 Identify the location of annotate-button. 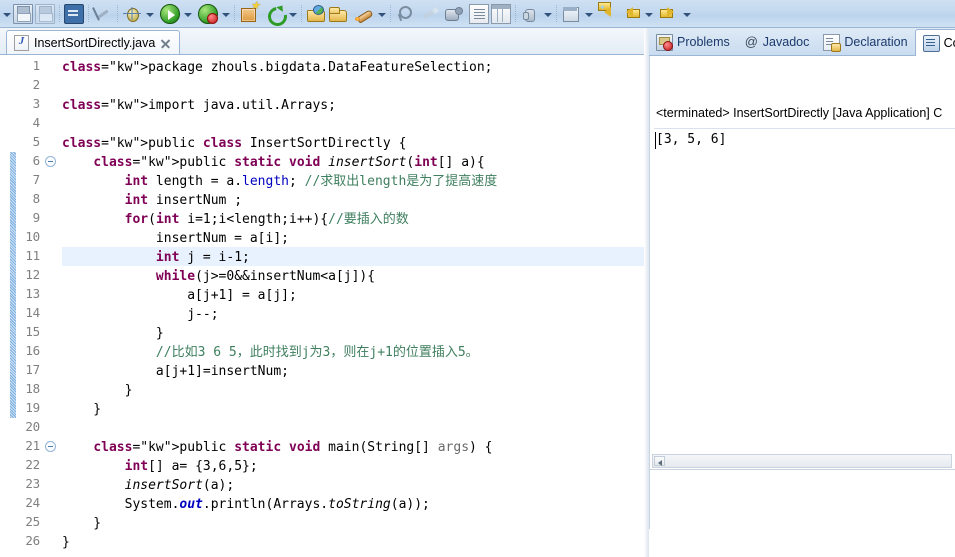
(453, 14).